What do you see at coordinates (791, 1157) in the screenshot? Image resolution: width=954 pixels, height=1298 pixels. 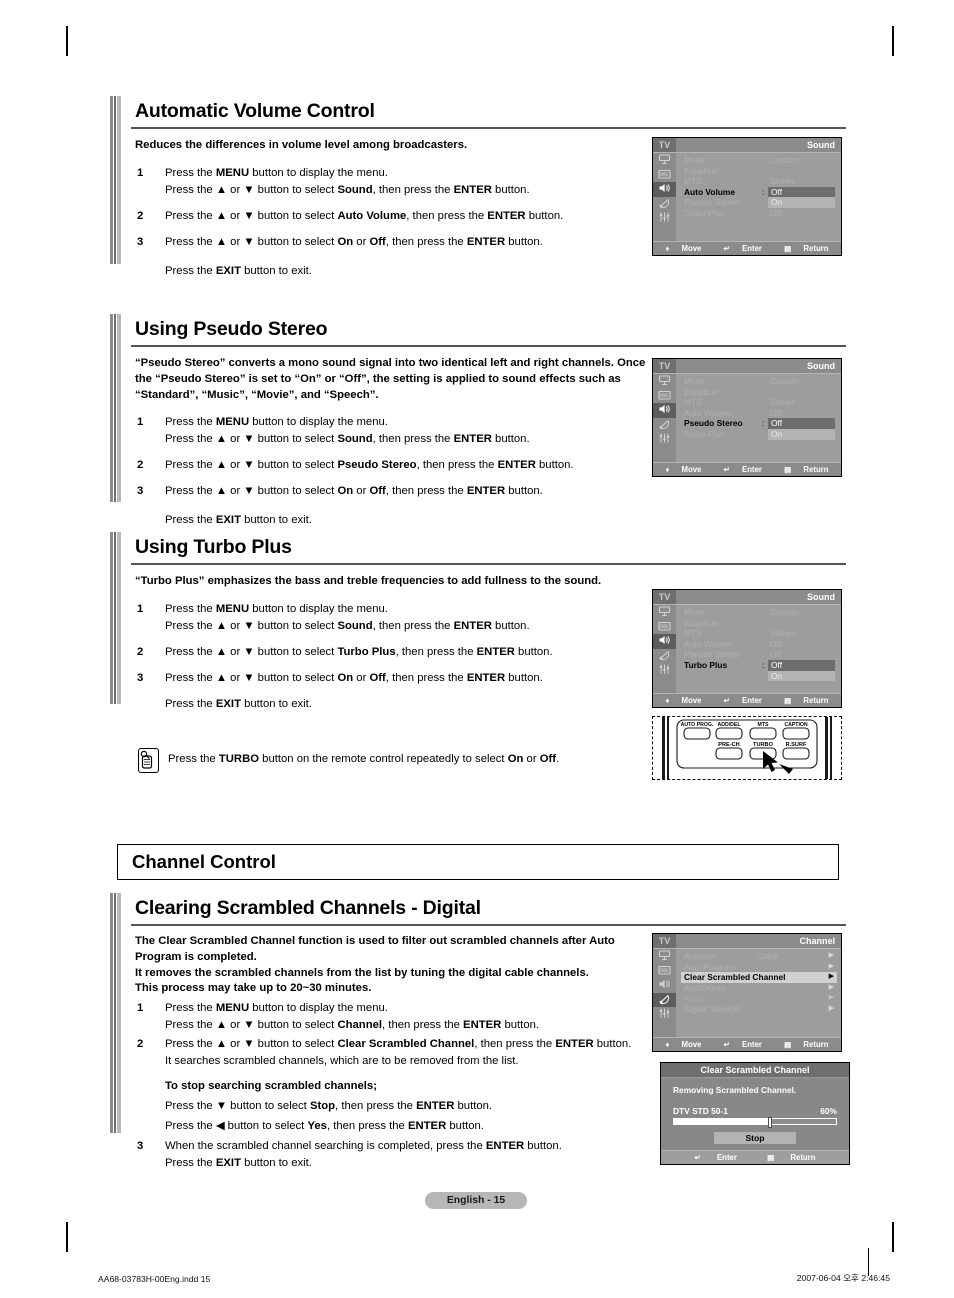 I see `dialog-foot-return: ▤ Return` at bounding box center [791, 1157].